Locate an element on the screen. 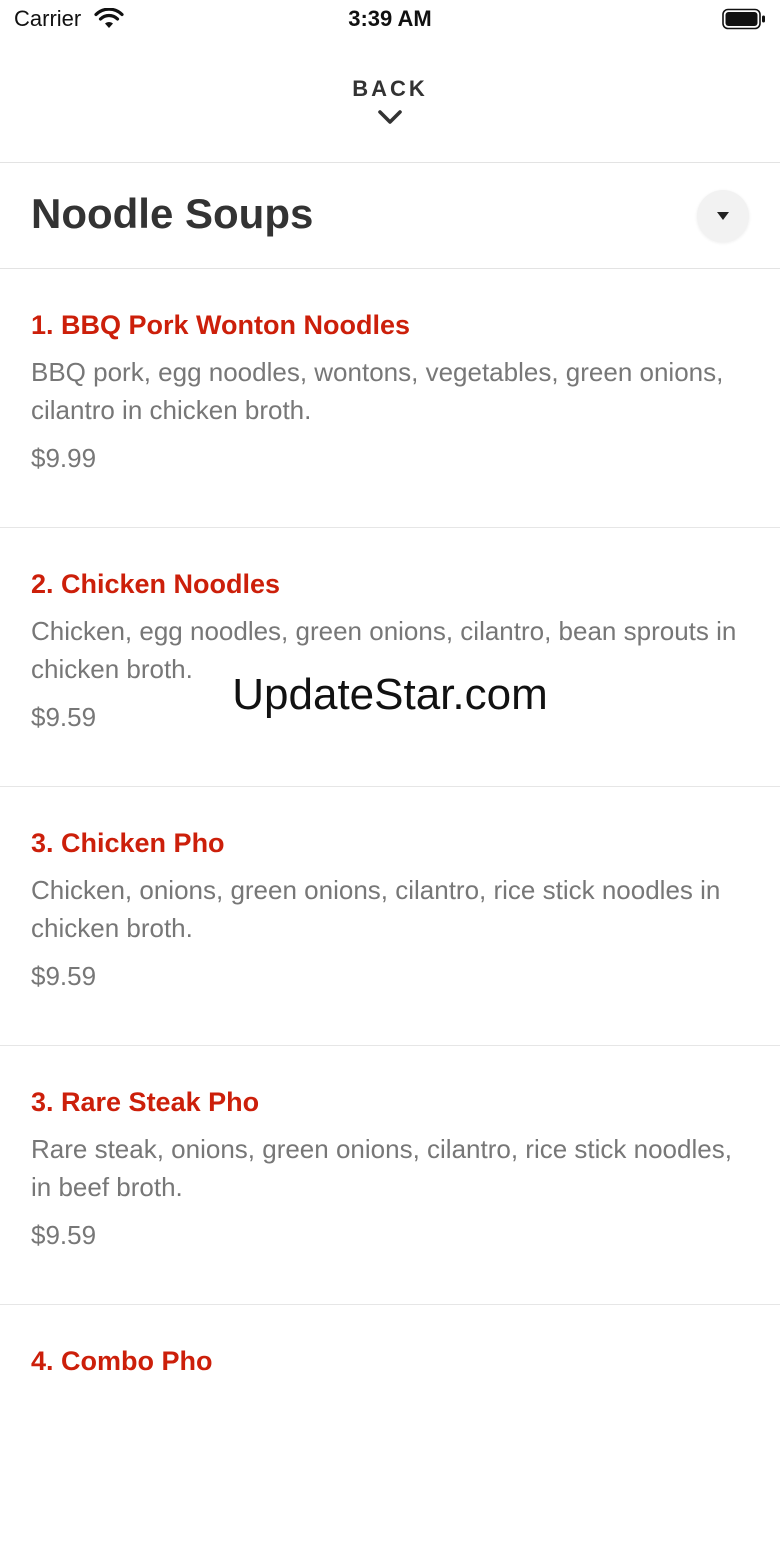 The image size is (780, 1564). item-name: 2. Chicken Noodles is located at coordinates (156, 584).